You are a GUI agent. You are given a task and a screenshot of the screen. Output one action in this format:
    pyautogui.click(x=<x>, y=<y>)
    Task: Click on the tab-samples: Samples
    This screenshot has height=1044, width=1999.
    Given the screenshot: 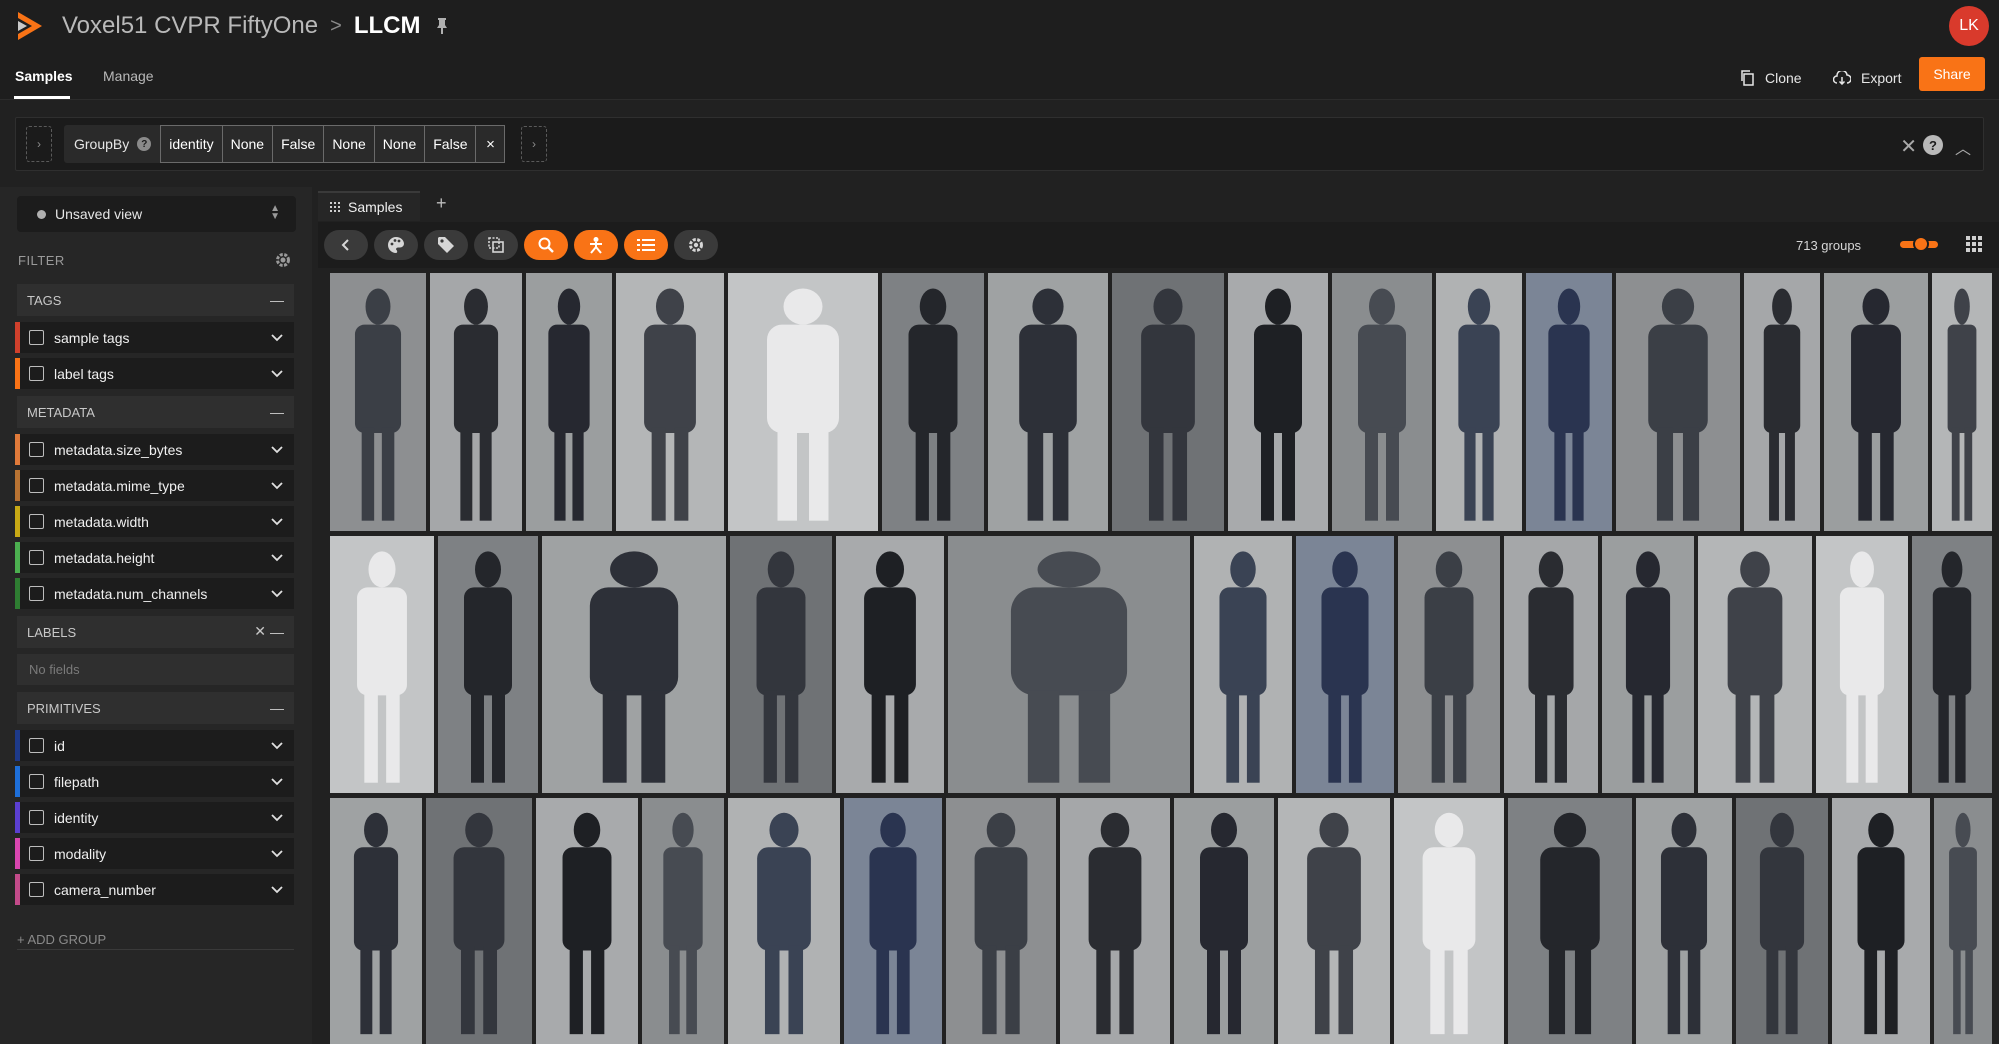 What is the action you would take?
    pyautogui.click(x=44, y=76)
    